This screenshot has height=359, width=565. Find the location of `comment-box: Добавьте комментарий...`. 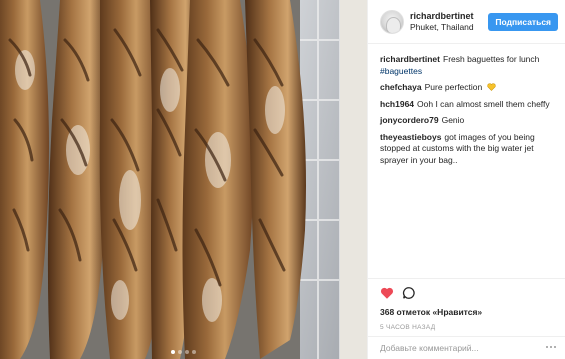

comment-box: Добавьте комментарий... is located at coordinates (466, 347).